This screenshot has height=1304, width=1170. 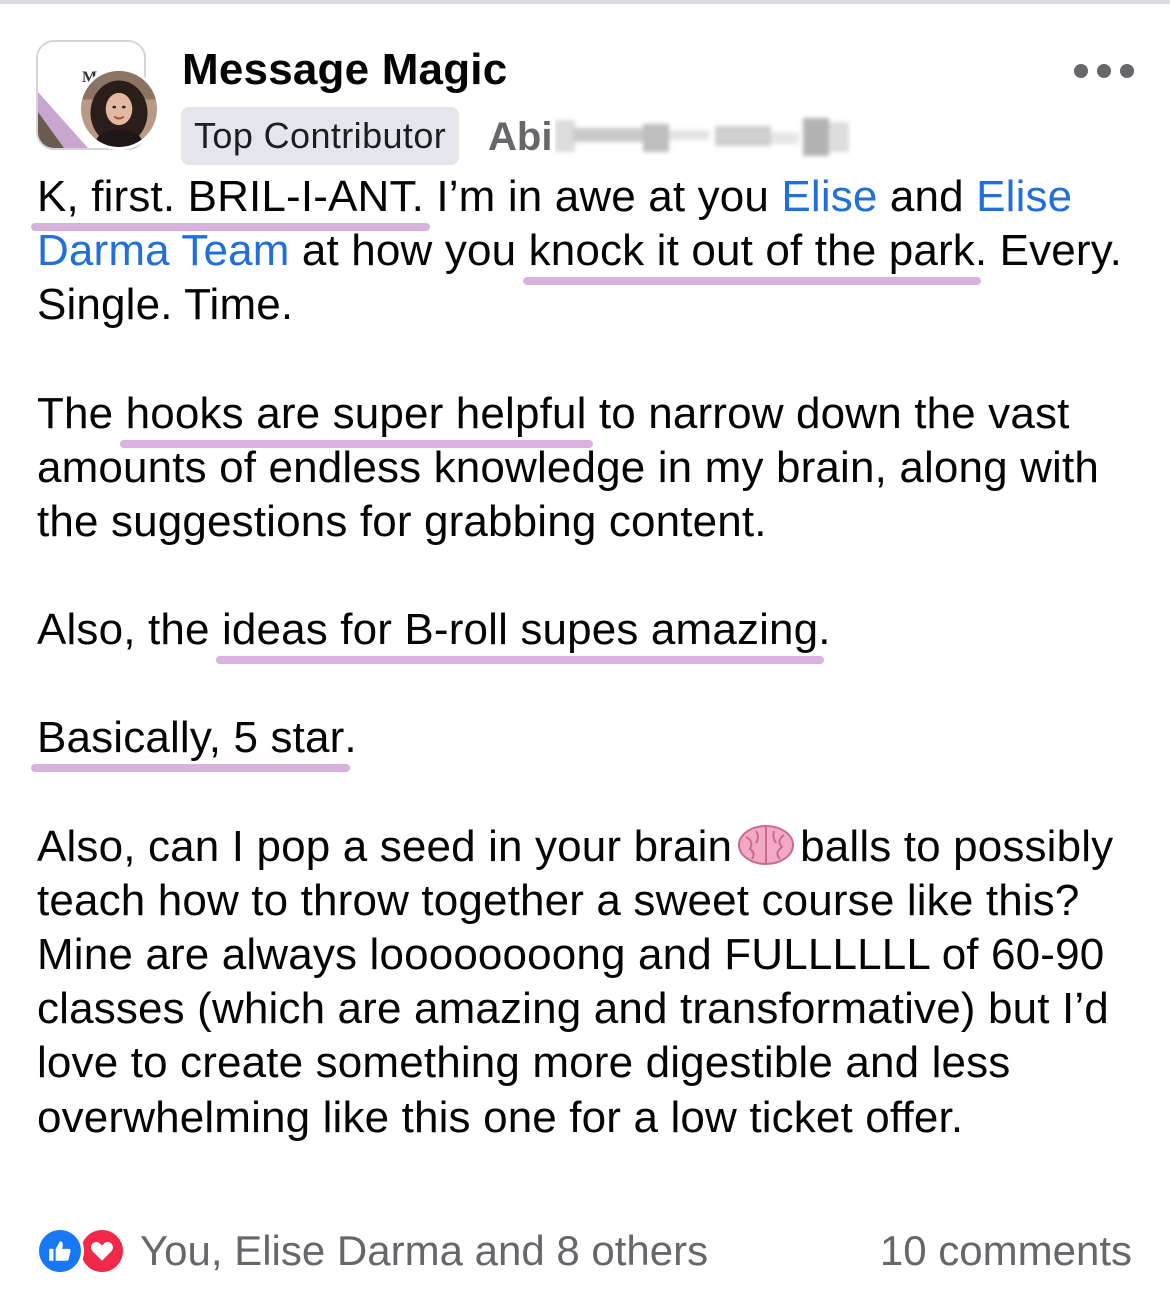 I want to click on reactions-summary: You, Elise Darma and 8 others, so click(x=372, y=1251).